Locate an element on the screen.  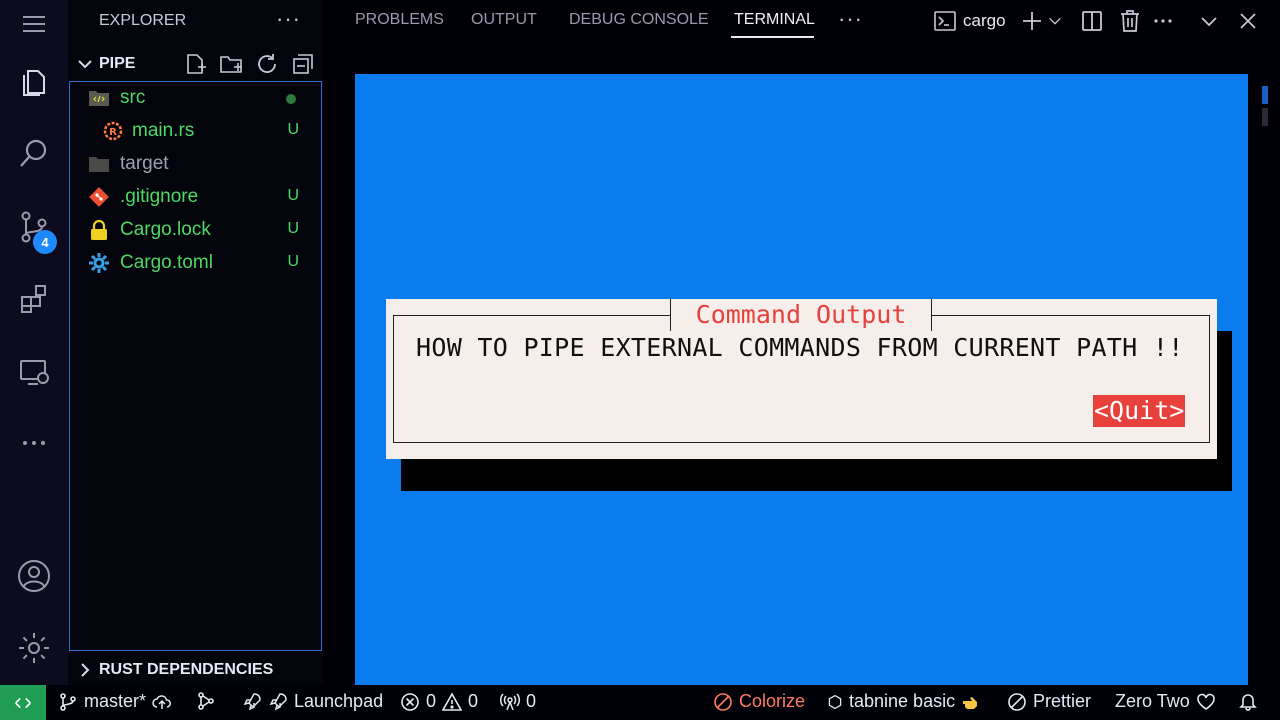
kill-terminal-button is located at coordinates (1130, 21).